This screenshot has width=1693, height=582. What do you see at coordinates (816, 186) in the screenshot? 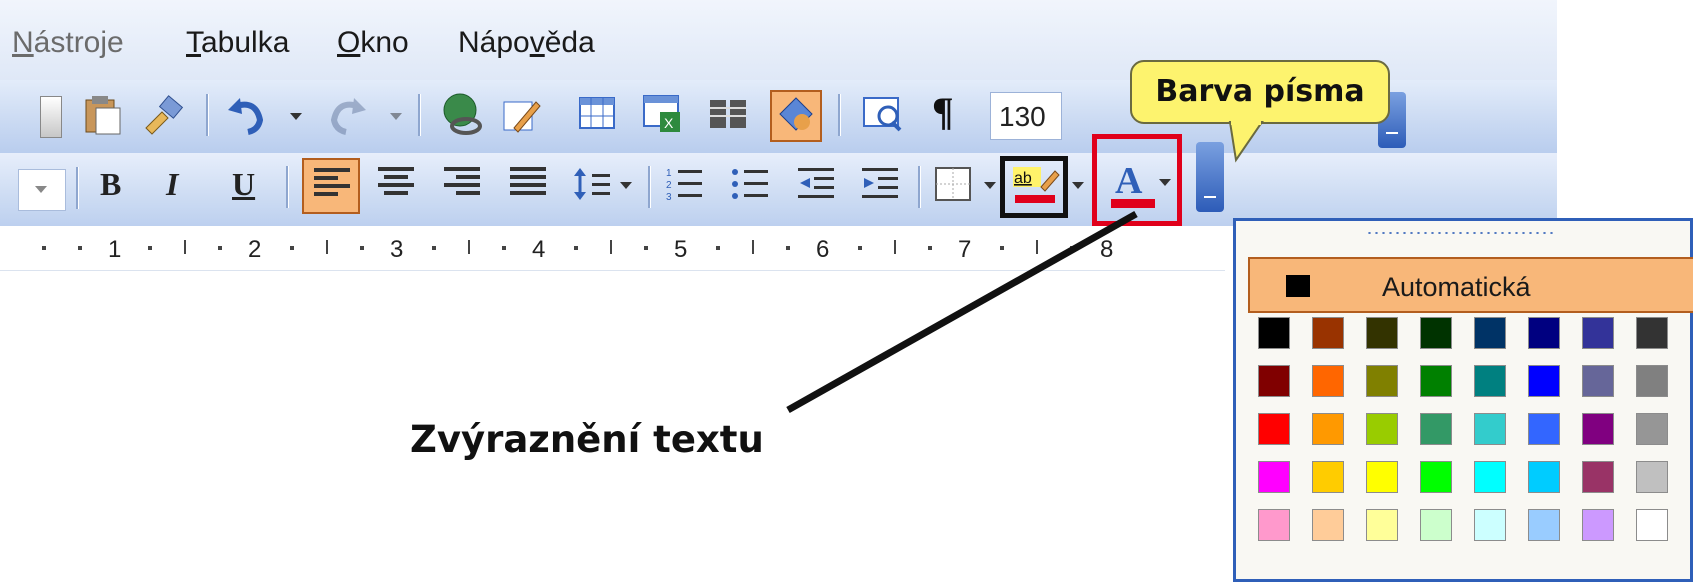
I see `decrease-indent-icon` at bounding box center [816, 186].